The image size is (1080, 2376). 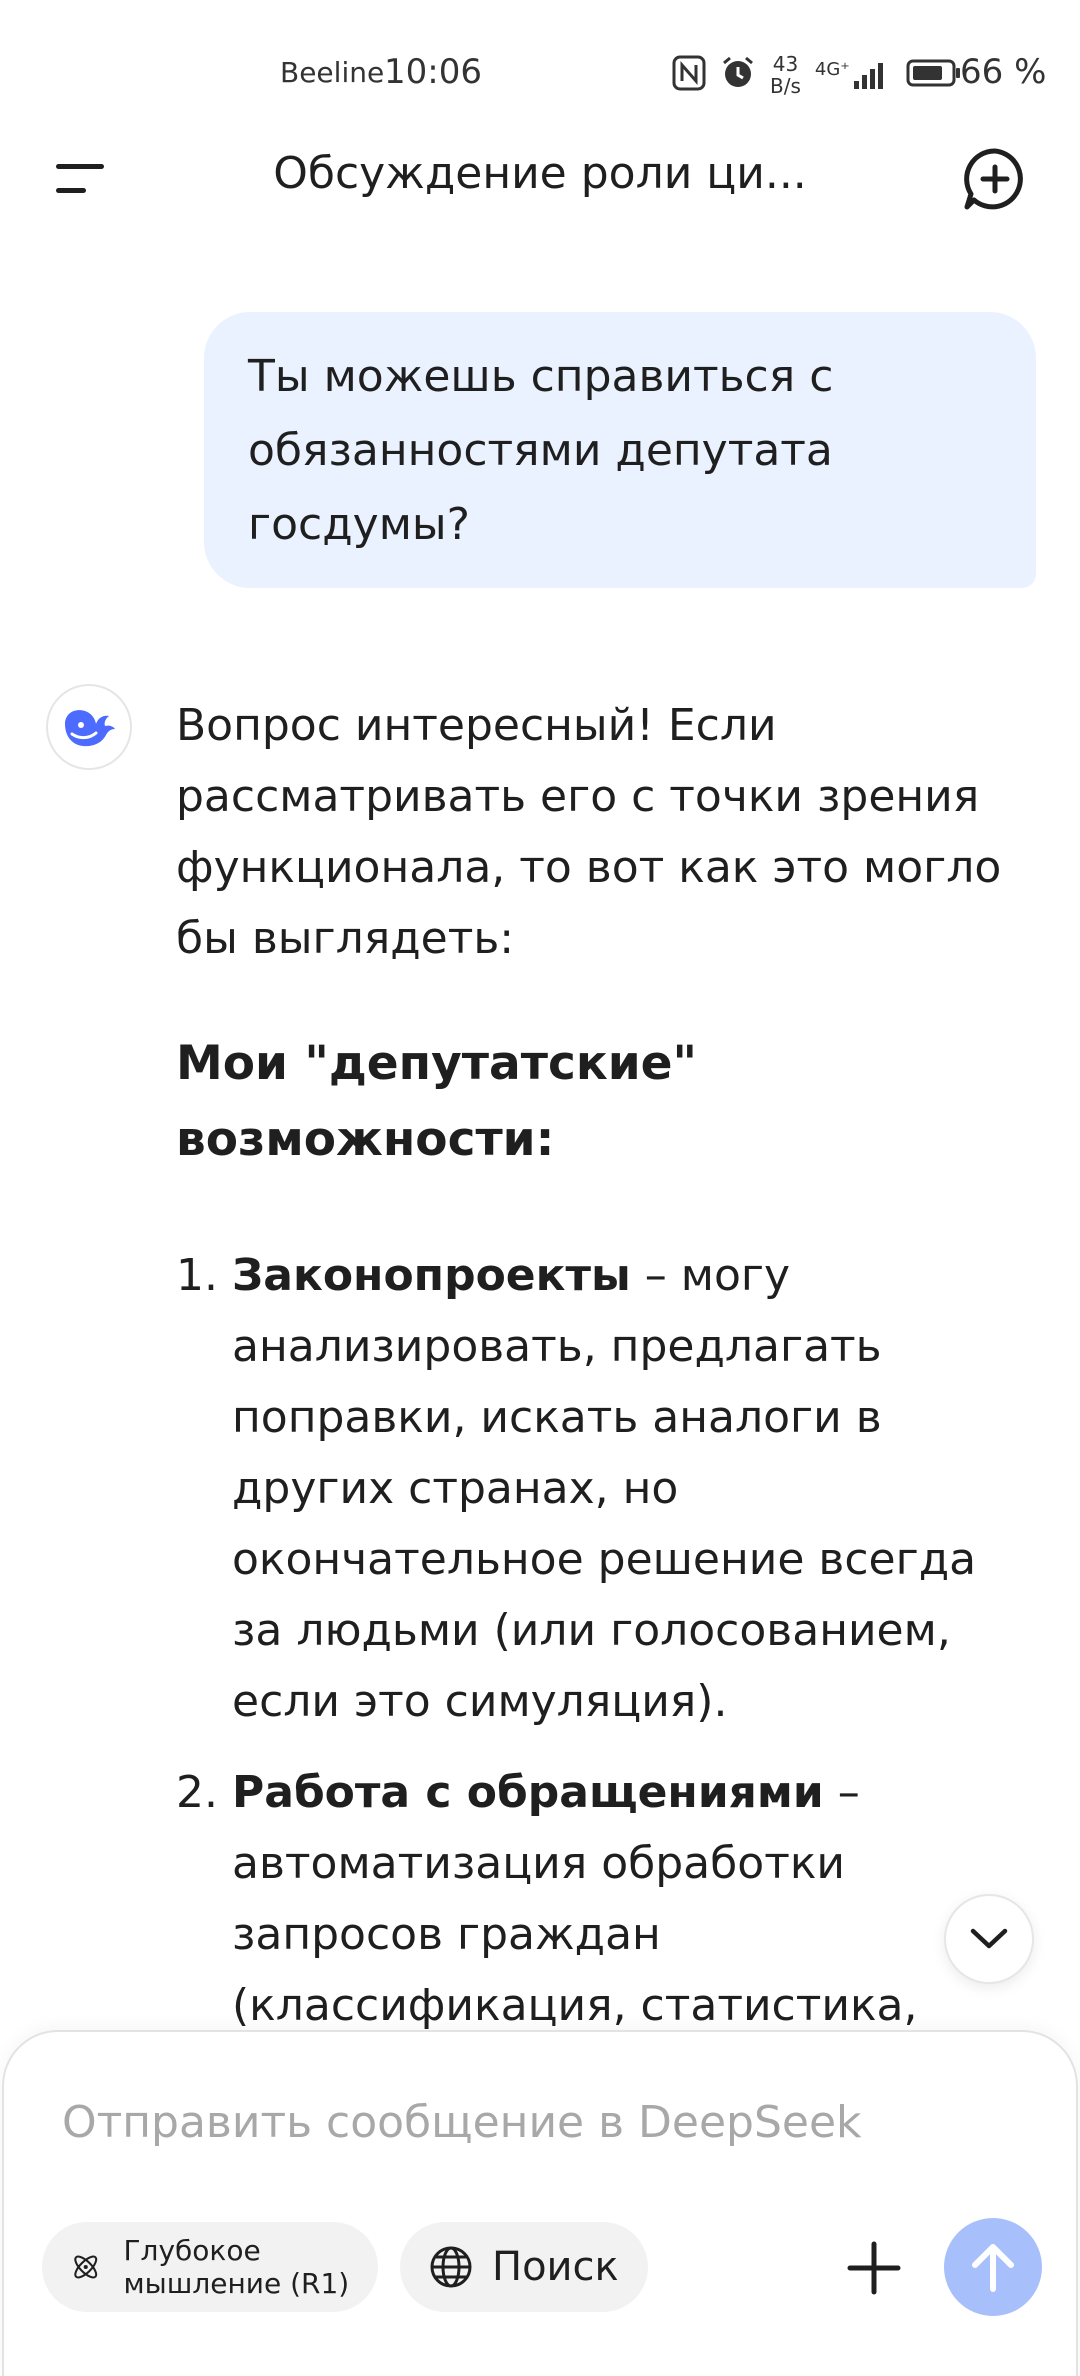 I want to click on assistant-avatar, so click(x=89, y=727).